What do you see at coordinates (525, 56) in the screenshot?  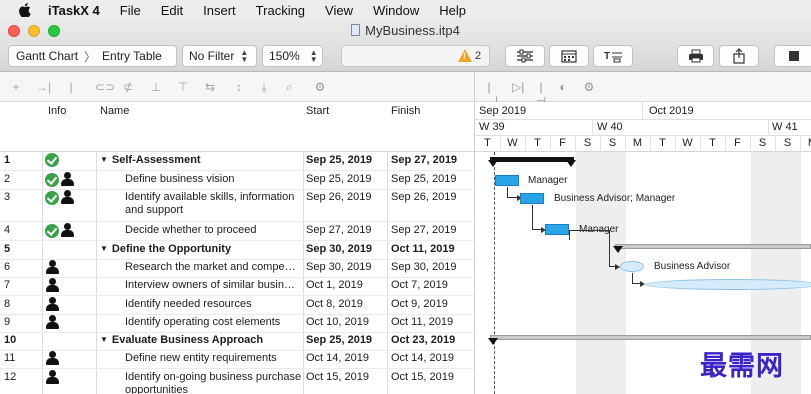 I see `inspector-button` at bounding box center [525, 56].